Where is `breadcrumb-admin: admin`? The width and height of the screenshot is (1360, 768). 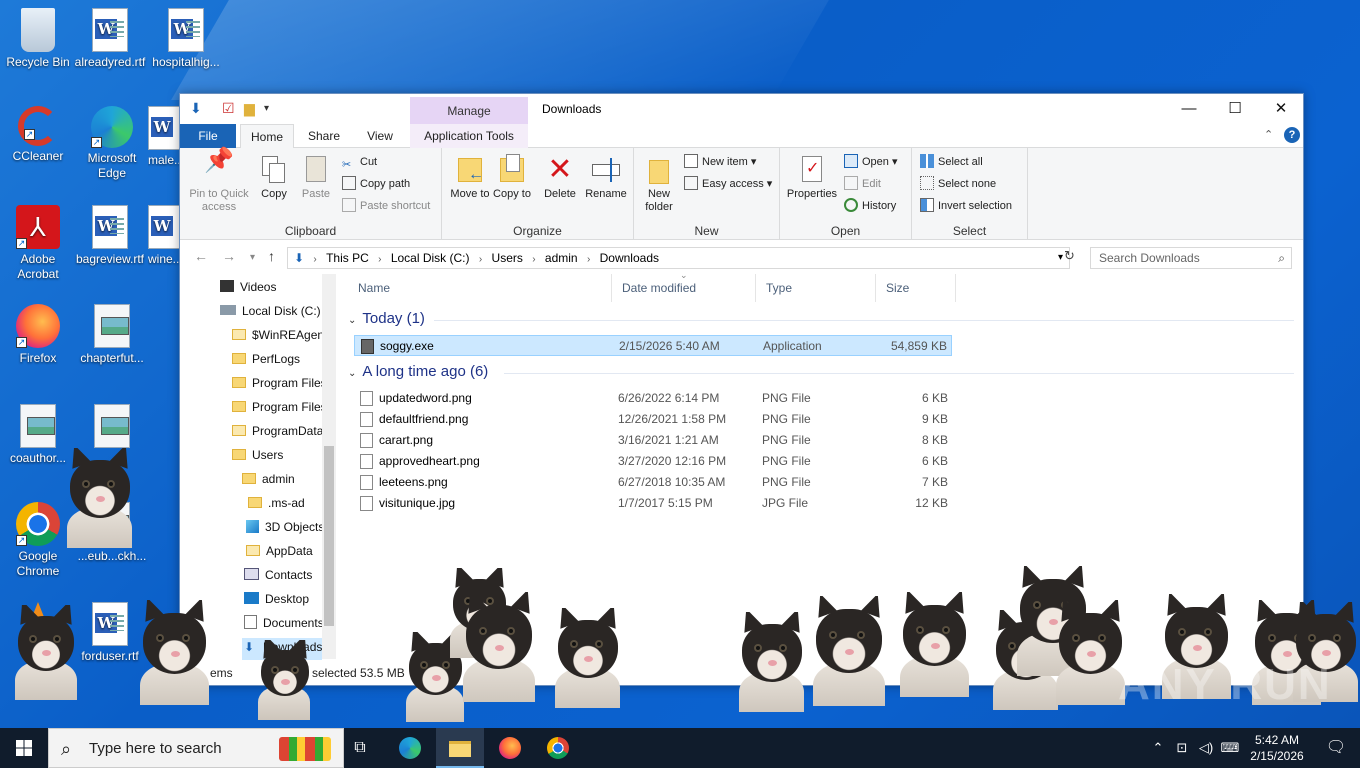 breadcrumb-admin: admin is located at coordinates (561, 258).